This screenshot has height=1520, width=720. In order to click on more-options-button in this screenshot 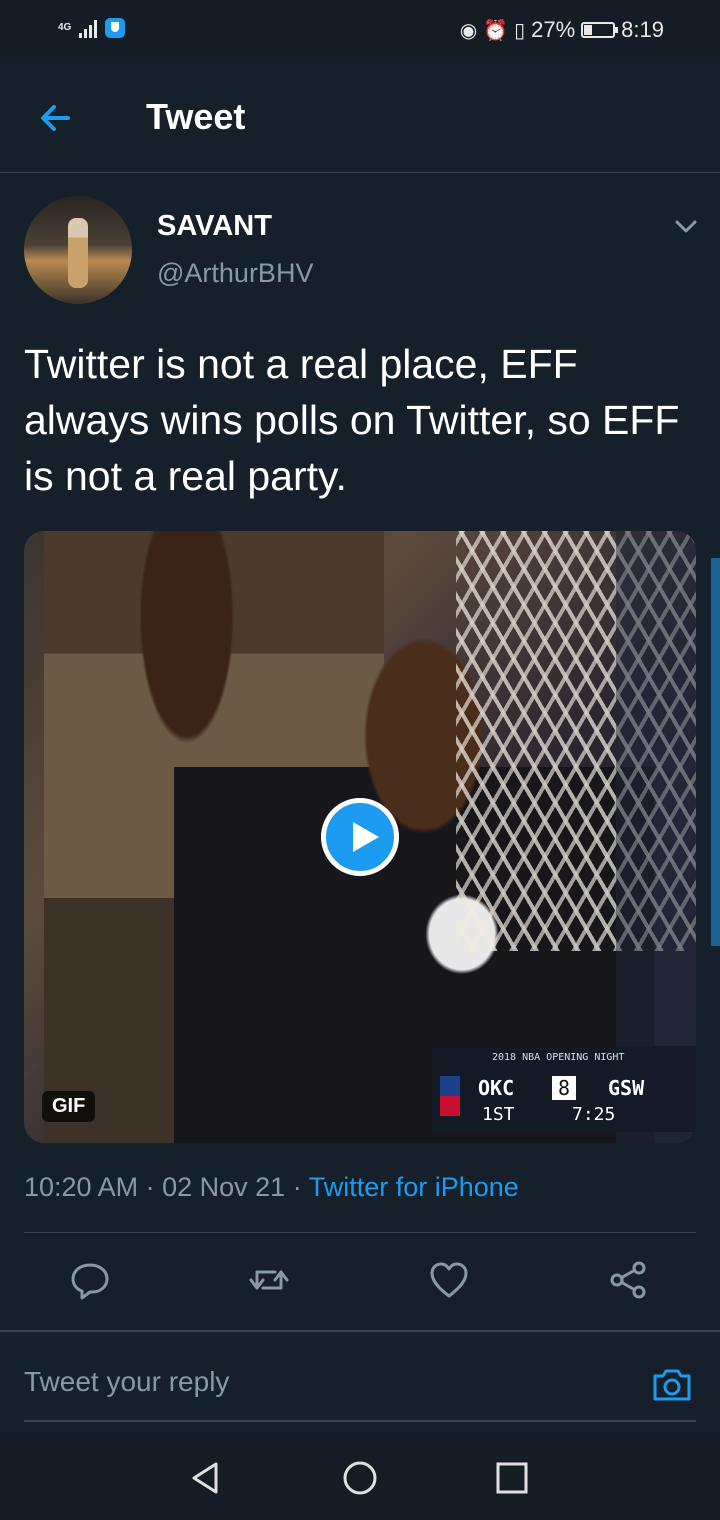, I will do `click(686, 226)`.